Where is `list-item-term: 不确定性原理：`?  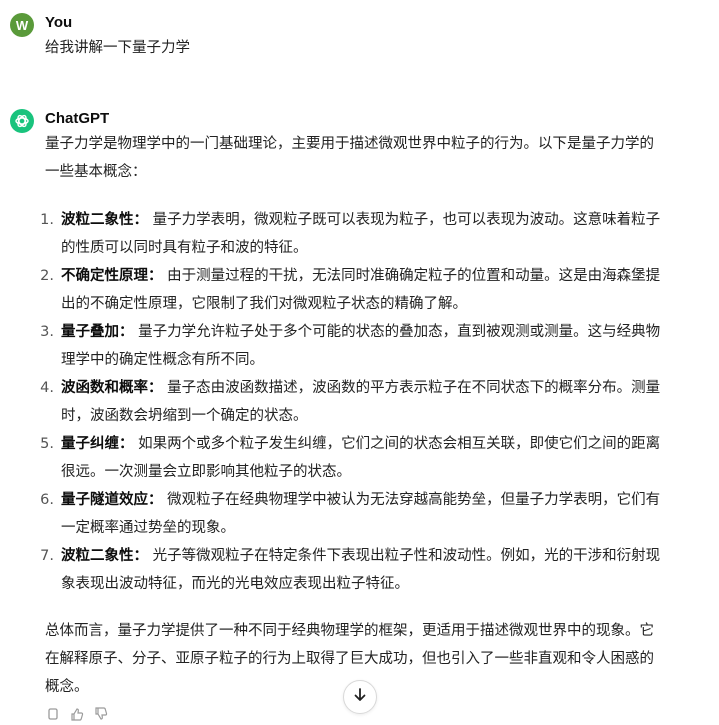
list-item-term: 不确定性原理： is located at coordinates (112, 276).